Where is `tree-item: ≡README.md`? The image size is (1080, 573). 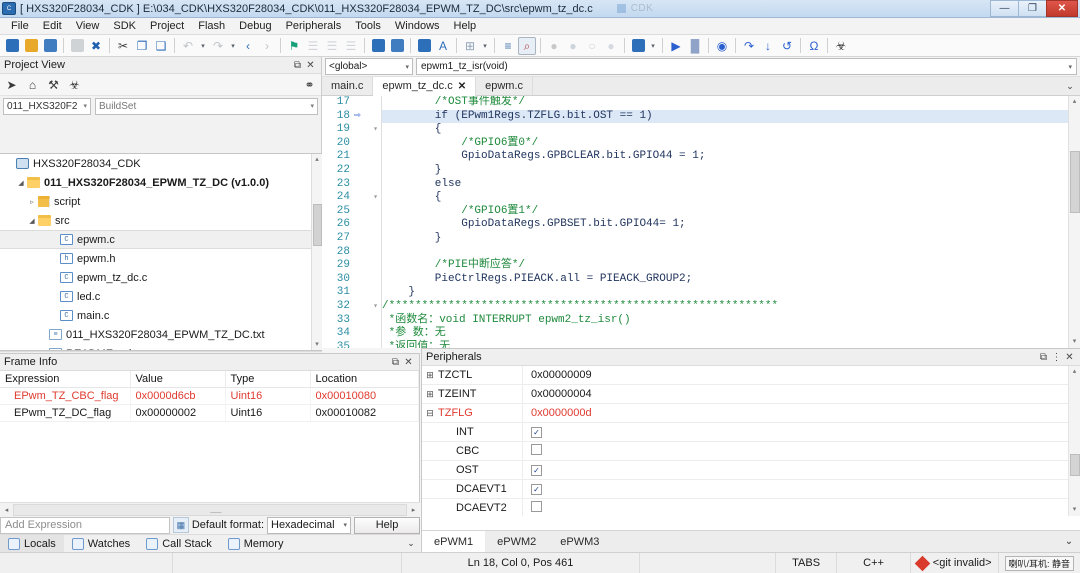 tree-item: ≡README.md is located at coordinates (161, 347).